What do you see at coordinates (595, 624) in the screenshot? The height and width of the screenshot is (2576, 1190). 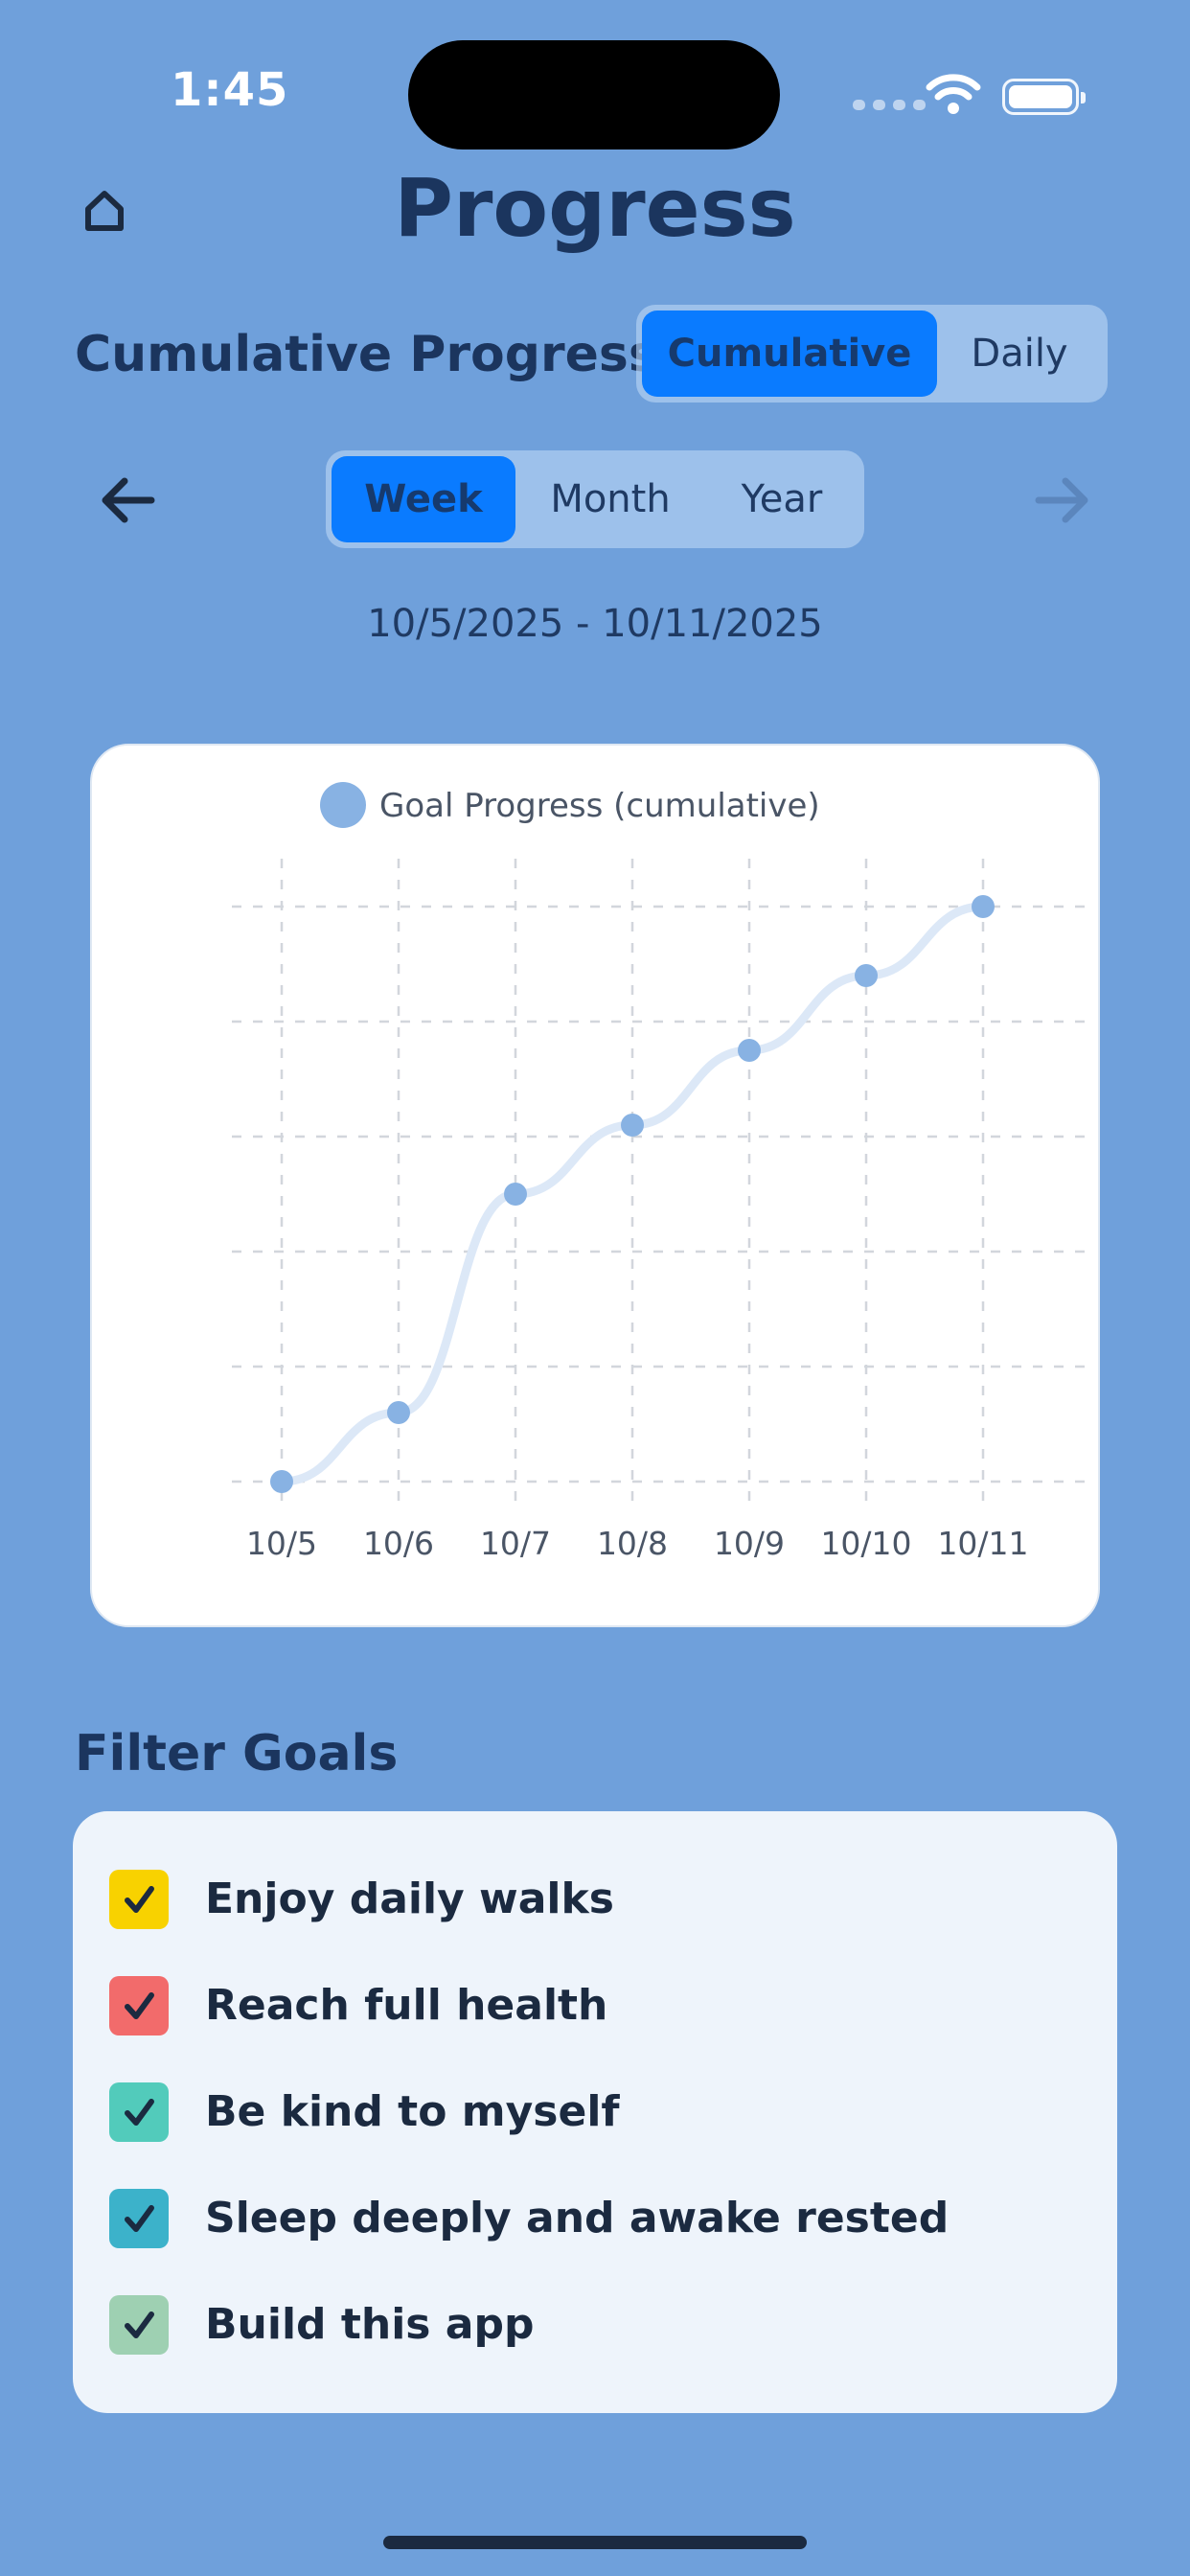 I see `date-range: 10/5/2025 - 10/11/2025` at bounding box center [595, 624].